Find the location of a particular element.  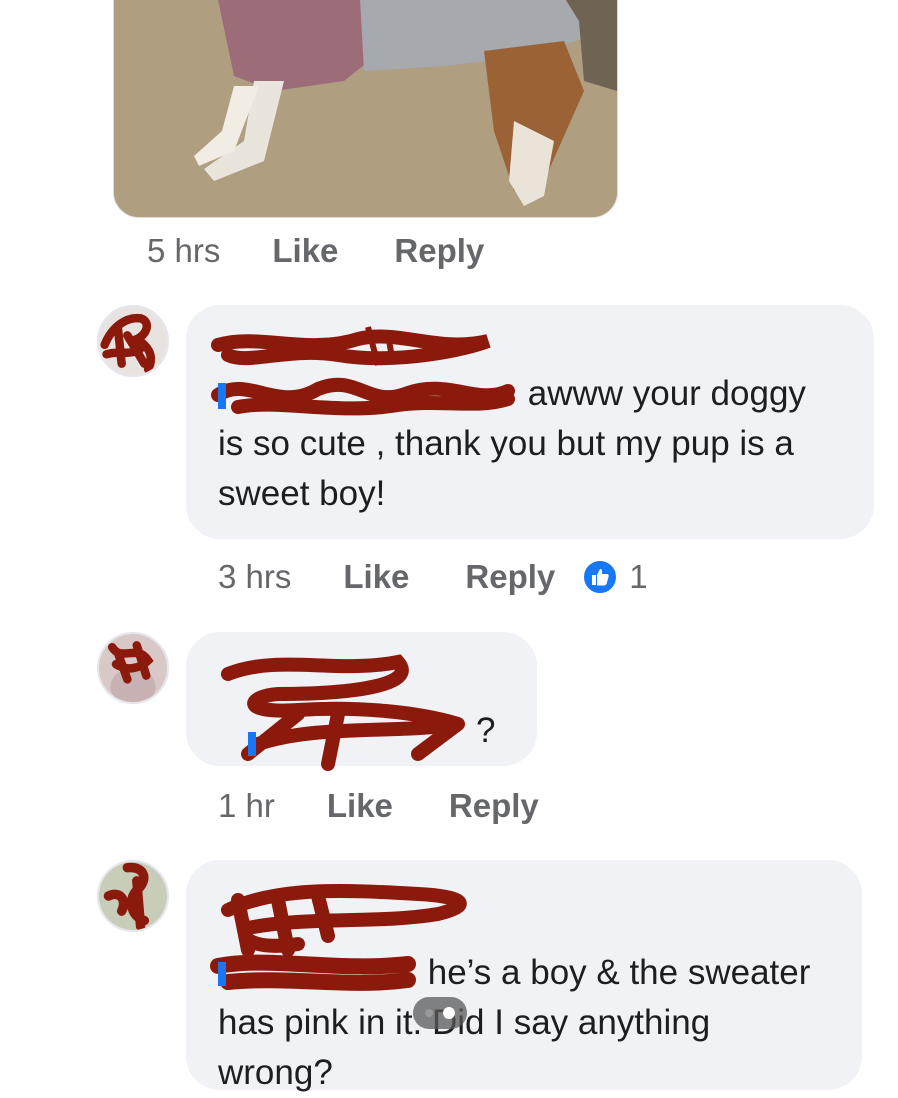

comment-2-text-inline: ? is located at coordinates (486, 730).